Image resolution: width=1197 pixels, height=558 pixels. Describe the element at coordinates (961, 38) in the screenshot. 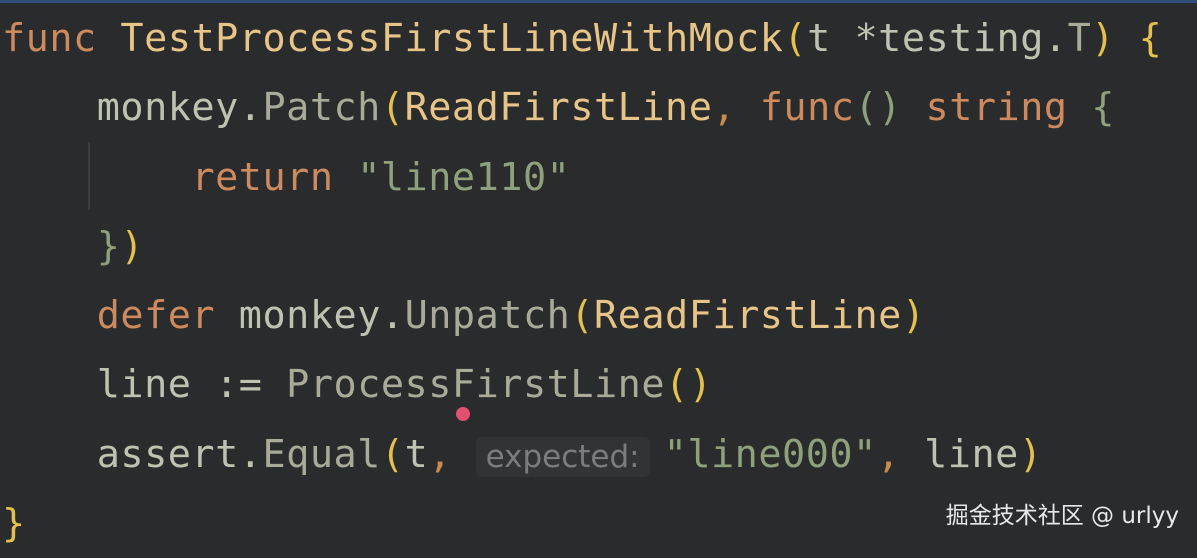

I see `code-token: *testing.` at that location.